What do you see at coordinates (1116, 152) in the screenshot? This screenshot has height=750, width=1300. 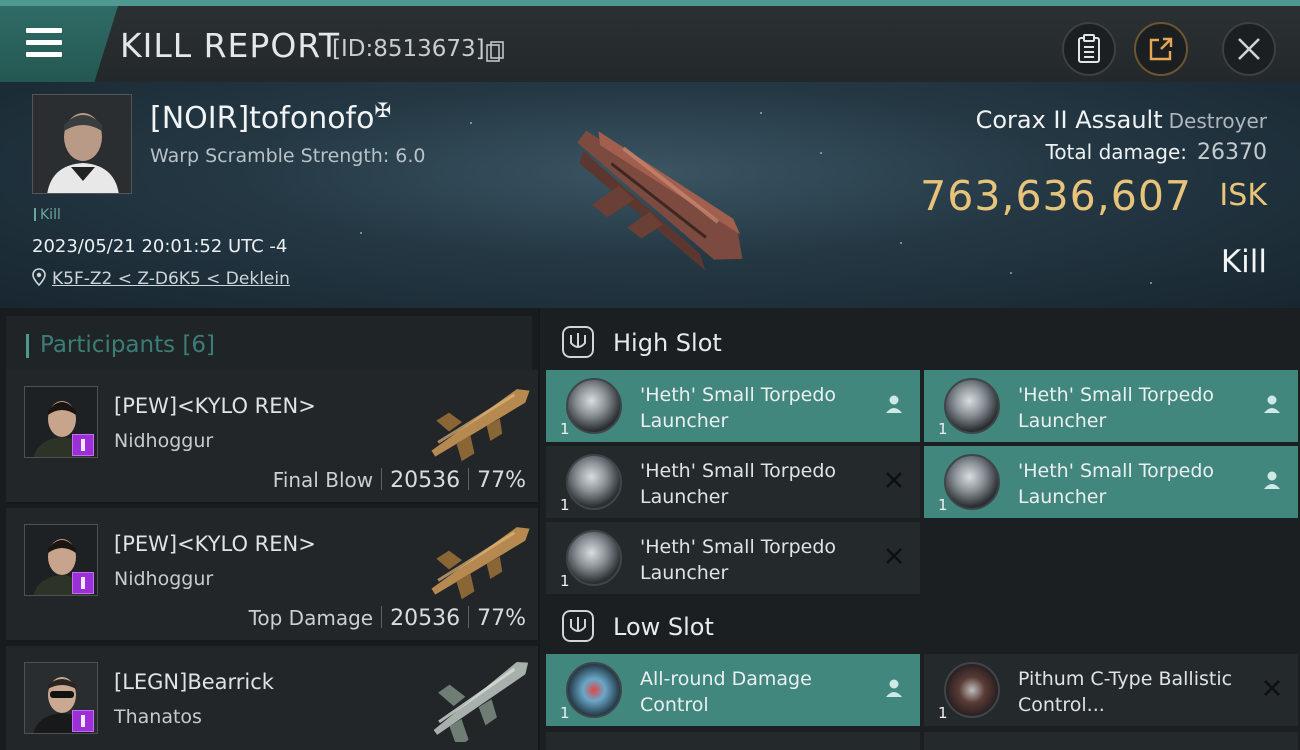 I see `total-damage-label: Total damage:` at bounding box center [1116, 152].